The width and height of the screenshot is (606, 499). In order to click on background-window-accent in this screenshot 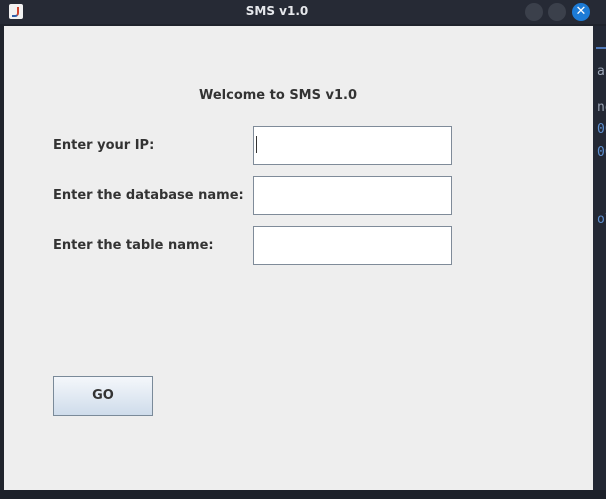, I will do `click(601, 48)`.